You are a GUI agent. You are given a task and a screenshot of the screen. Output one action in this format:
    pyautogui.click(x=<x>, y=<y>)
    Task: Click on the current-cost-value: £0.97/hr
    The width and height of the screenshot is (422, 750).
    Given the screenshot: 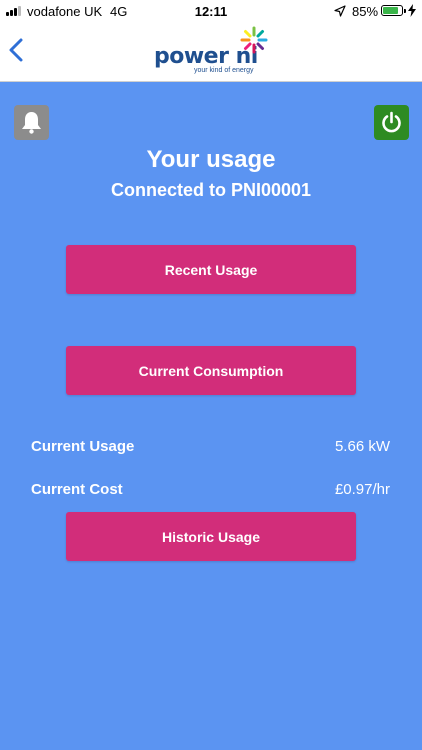 What is the action you would take?
    pyautogui.click(x=362, y=489)
    